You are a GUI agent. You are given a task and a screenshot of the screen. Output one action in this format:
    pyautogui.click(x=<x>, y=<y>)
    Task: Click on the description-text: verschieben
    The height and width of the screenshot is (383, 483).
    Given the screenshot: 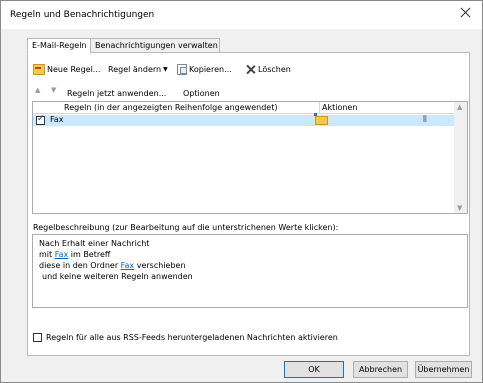 What is the action you would take?
    pyautogui.click(x=160, y=265)
    